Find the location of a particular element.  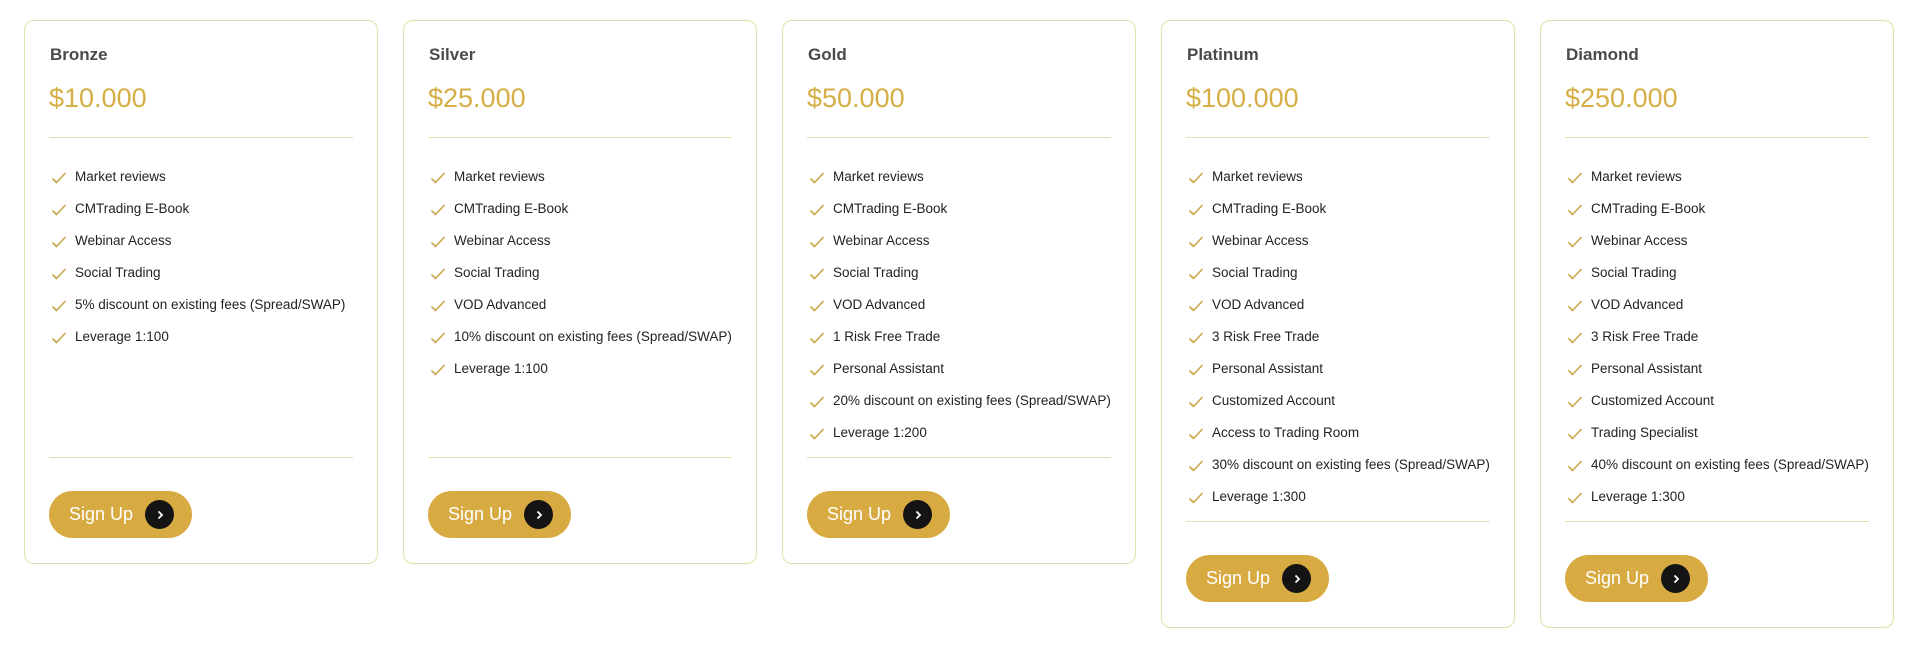

plan-price: $50.000 is located at coordinates (856, 98).